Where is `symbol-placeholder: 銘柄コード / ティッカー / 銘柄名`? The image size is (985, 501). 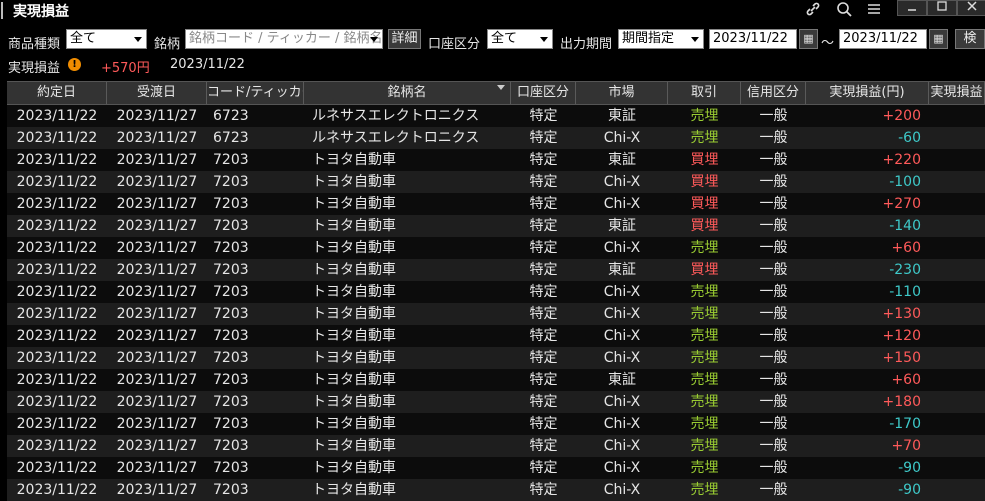 symbol-placeholder: 銘柄コード / ティッカー / 銘柄名 is located at coordinates (286, 38).